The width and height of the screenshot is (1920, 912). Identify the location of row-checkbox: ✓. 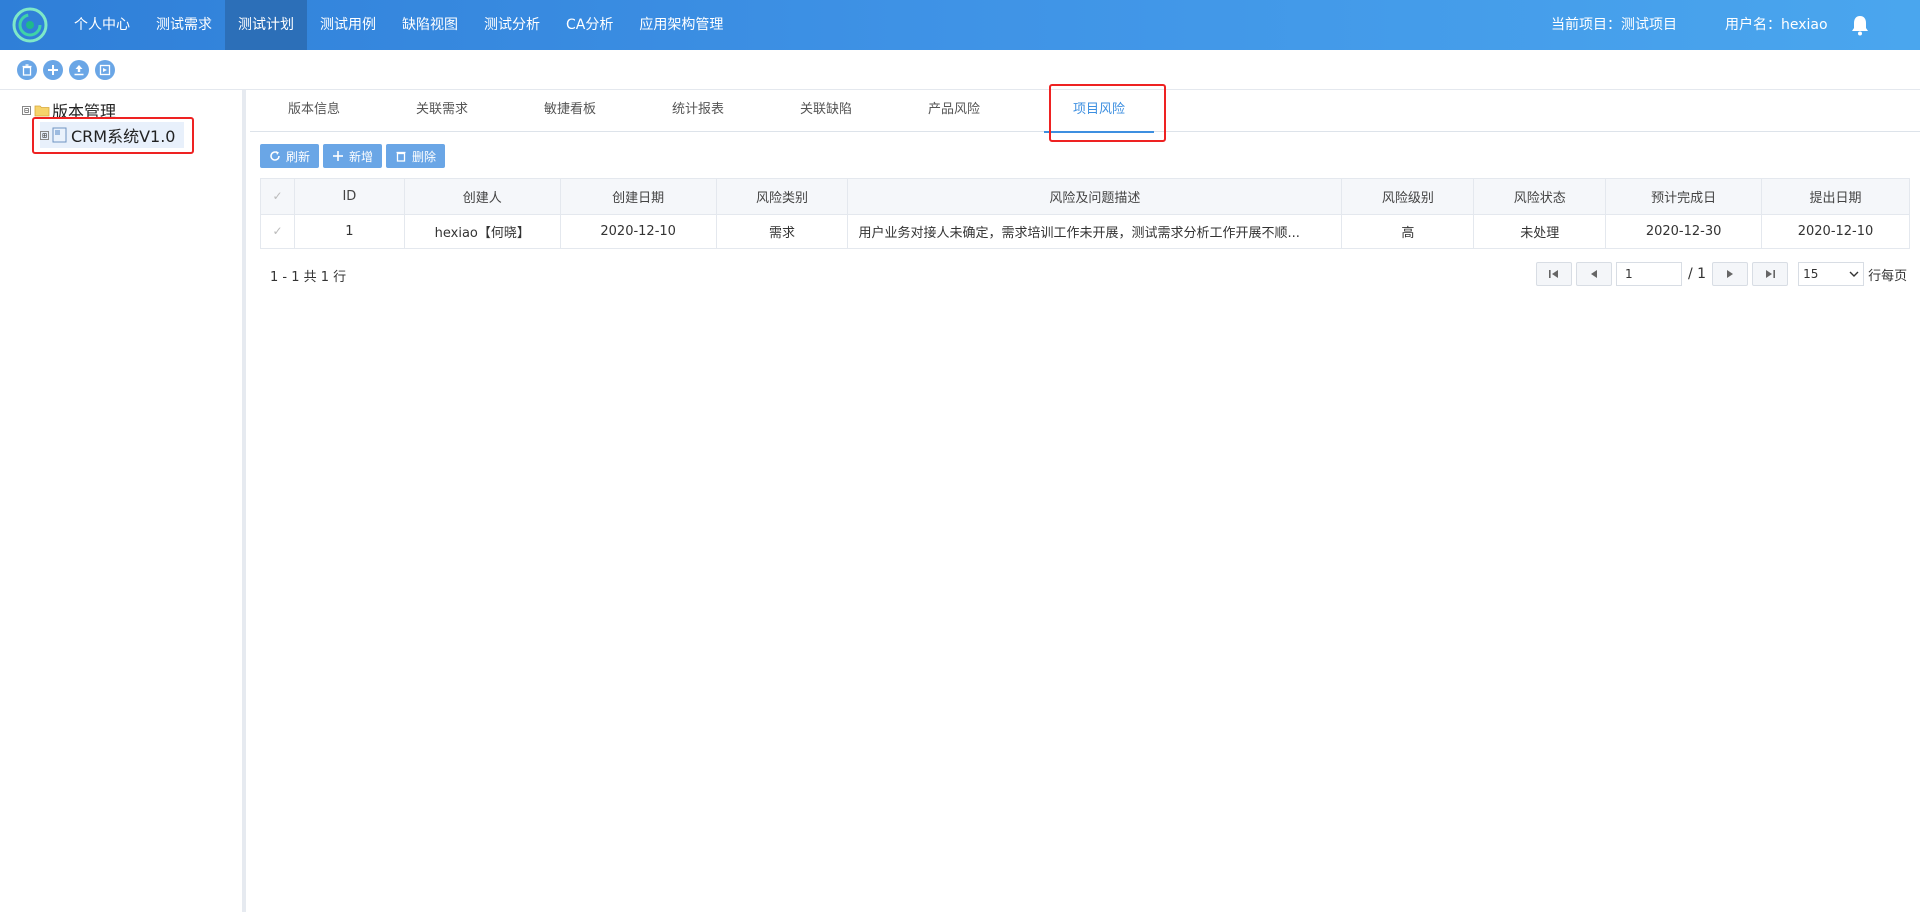
(277, 231).